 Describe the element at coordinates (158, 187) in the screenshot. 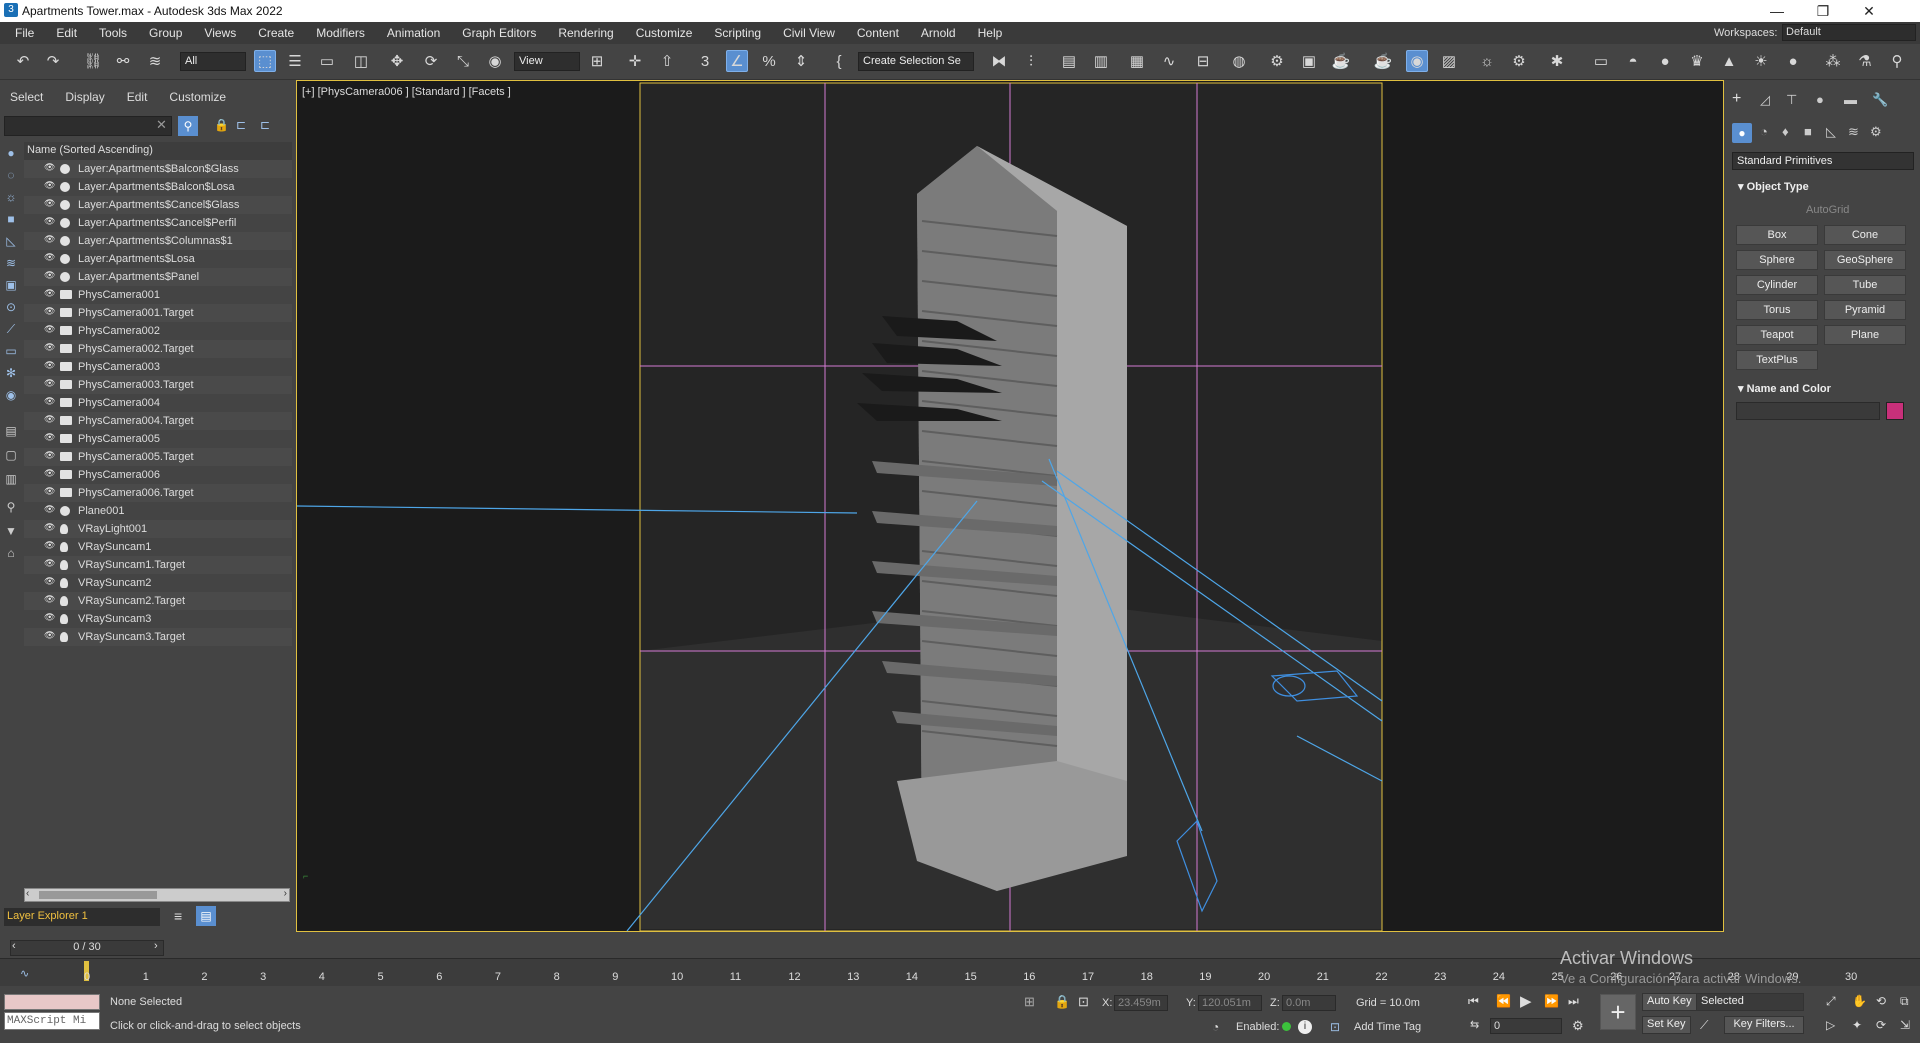

I see `scene-object-row: 👁 Layer:Apartments$Balcon$Losa` at that location.